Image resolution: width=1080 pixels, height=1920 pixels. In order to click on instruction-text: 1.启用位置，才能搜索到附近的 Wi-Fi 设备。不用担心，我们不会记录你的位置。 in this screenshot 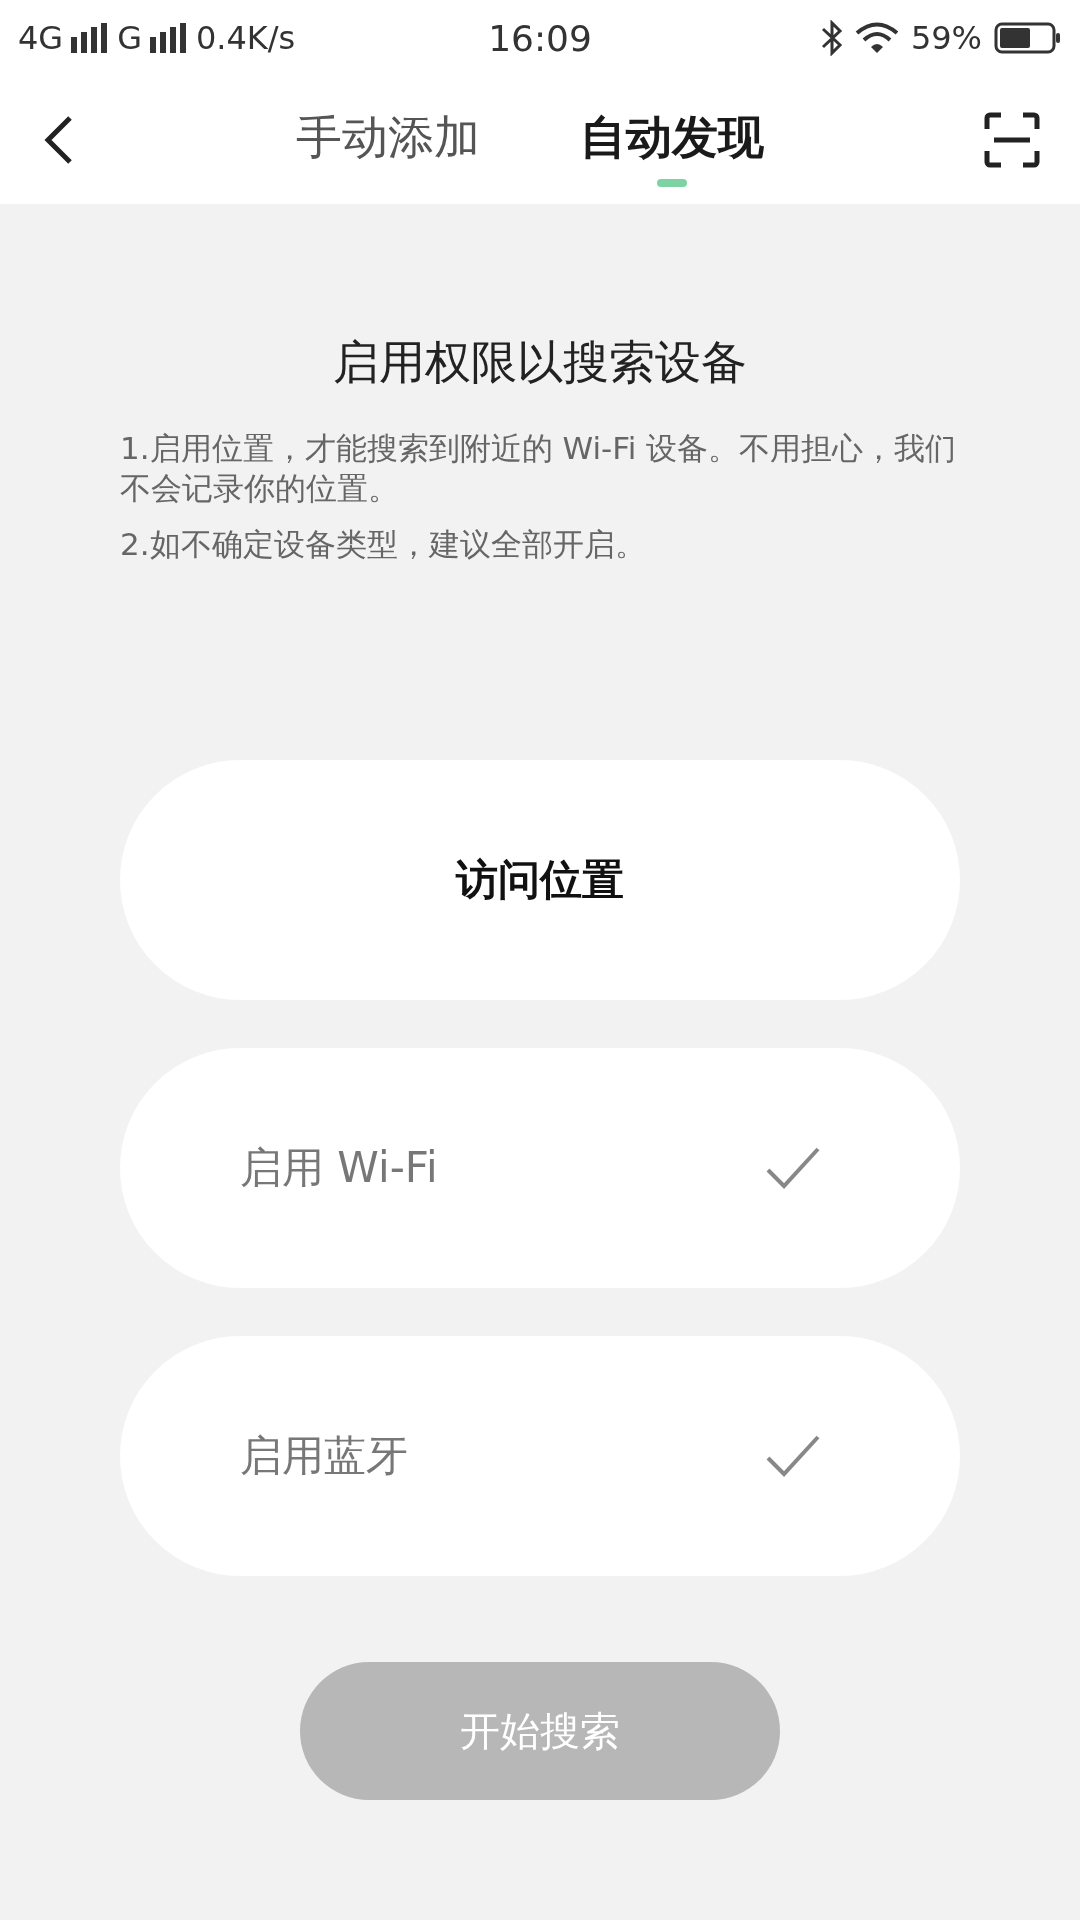, I will do `click(539, 468)`.